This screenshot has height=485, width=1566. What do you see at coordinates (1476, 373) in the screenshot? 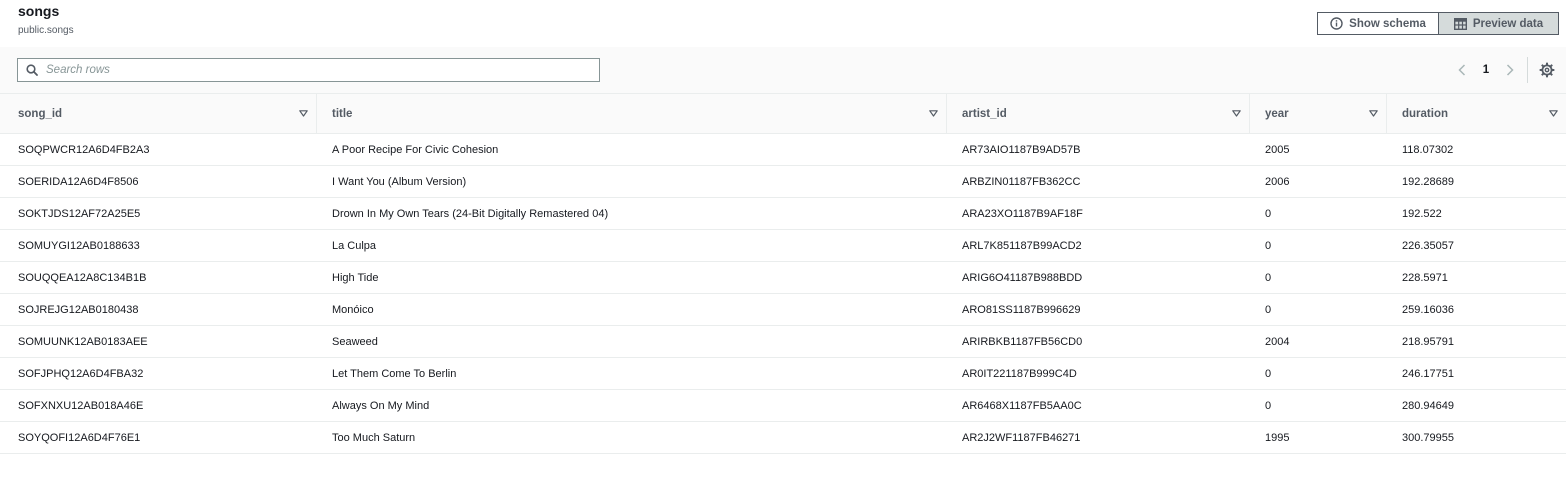
I see `cell-duration: 246.17751` at bounding box center [1476, 373].